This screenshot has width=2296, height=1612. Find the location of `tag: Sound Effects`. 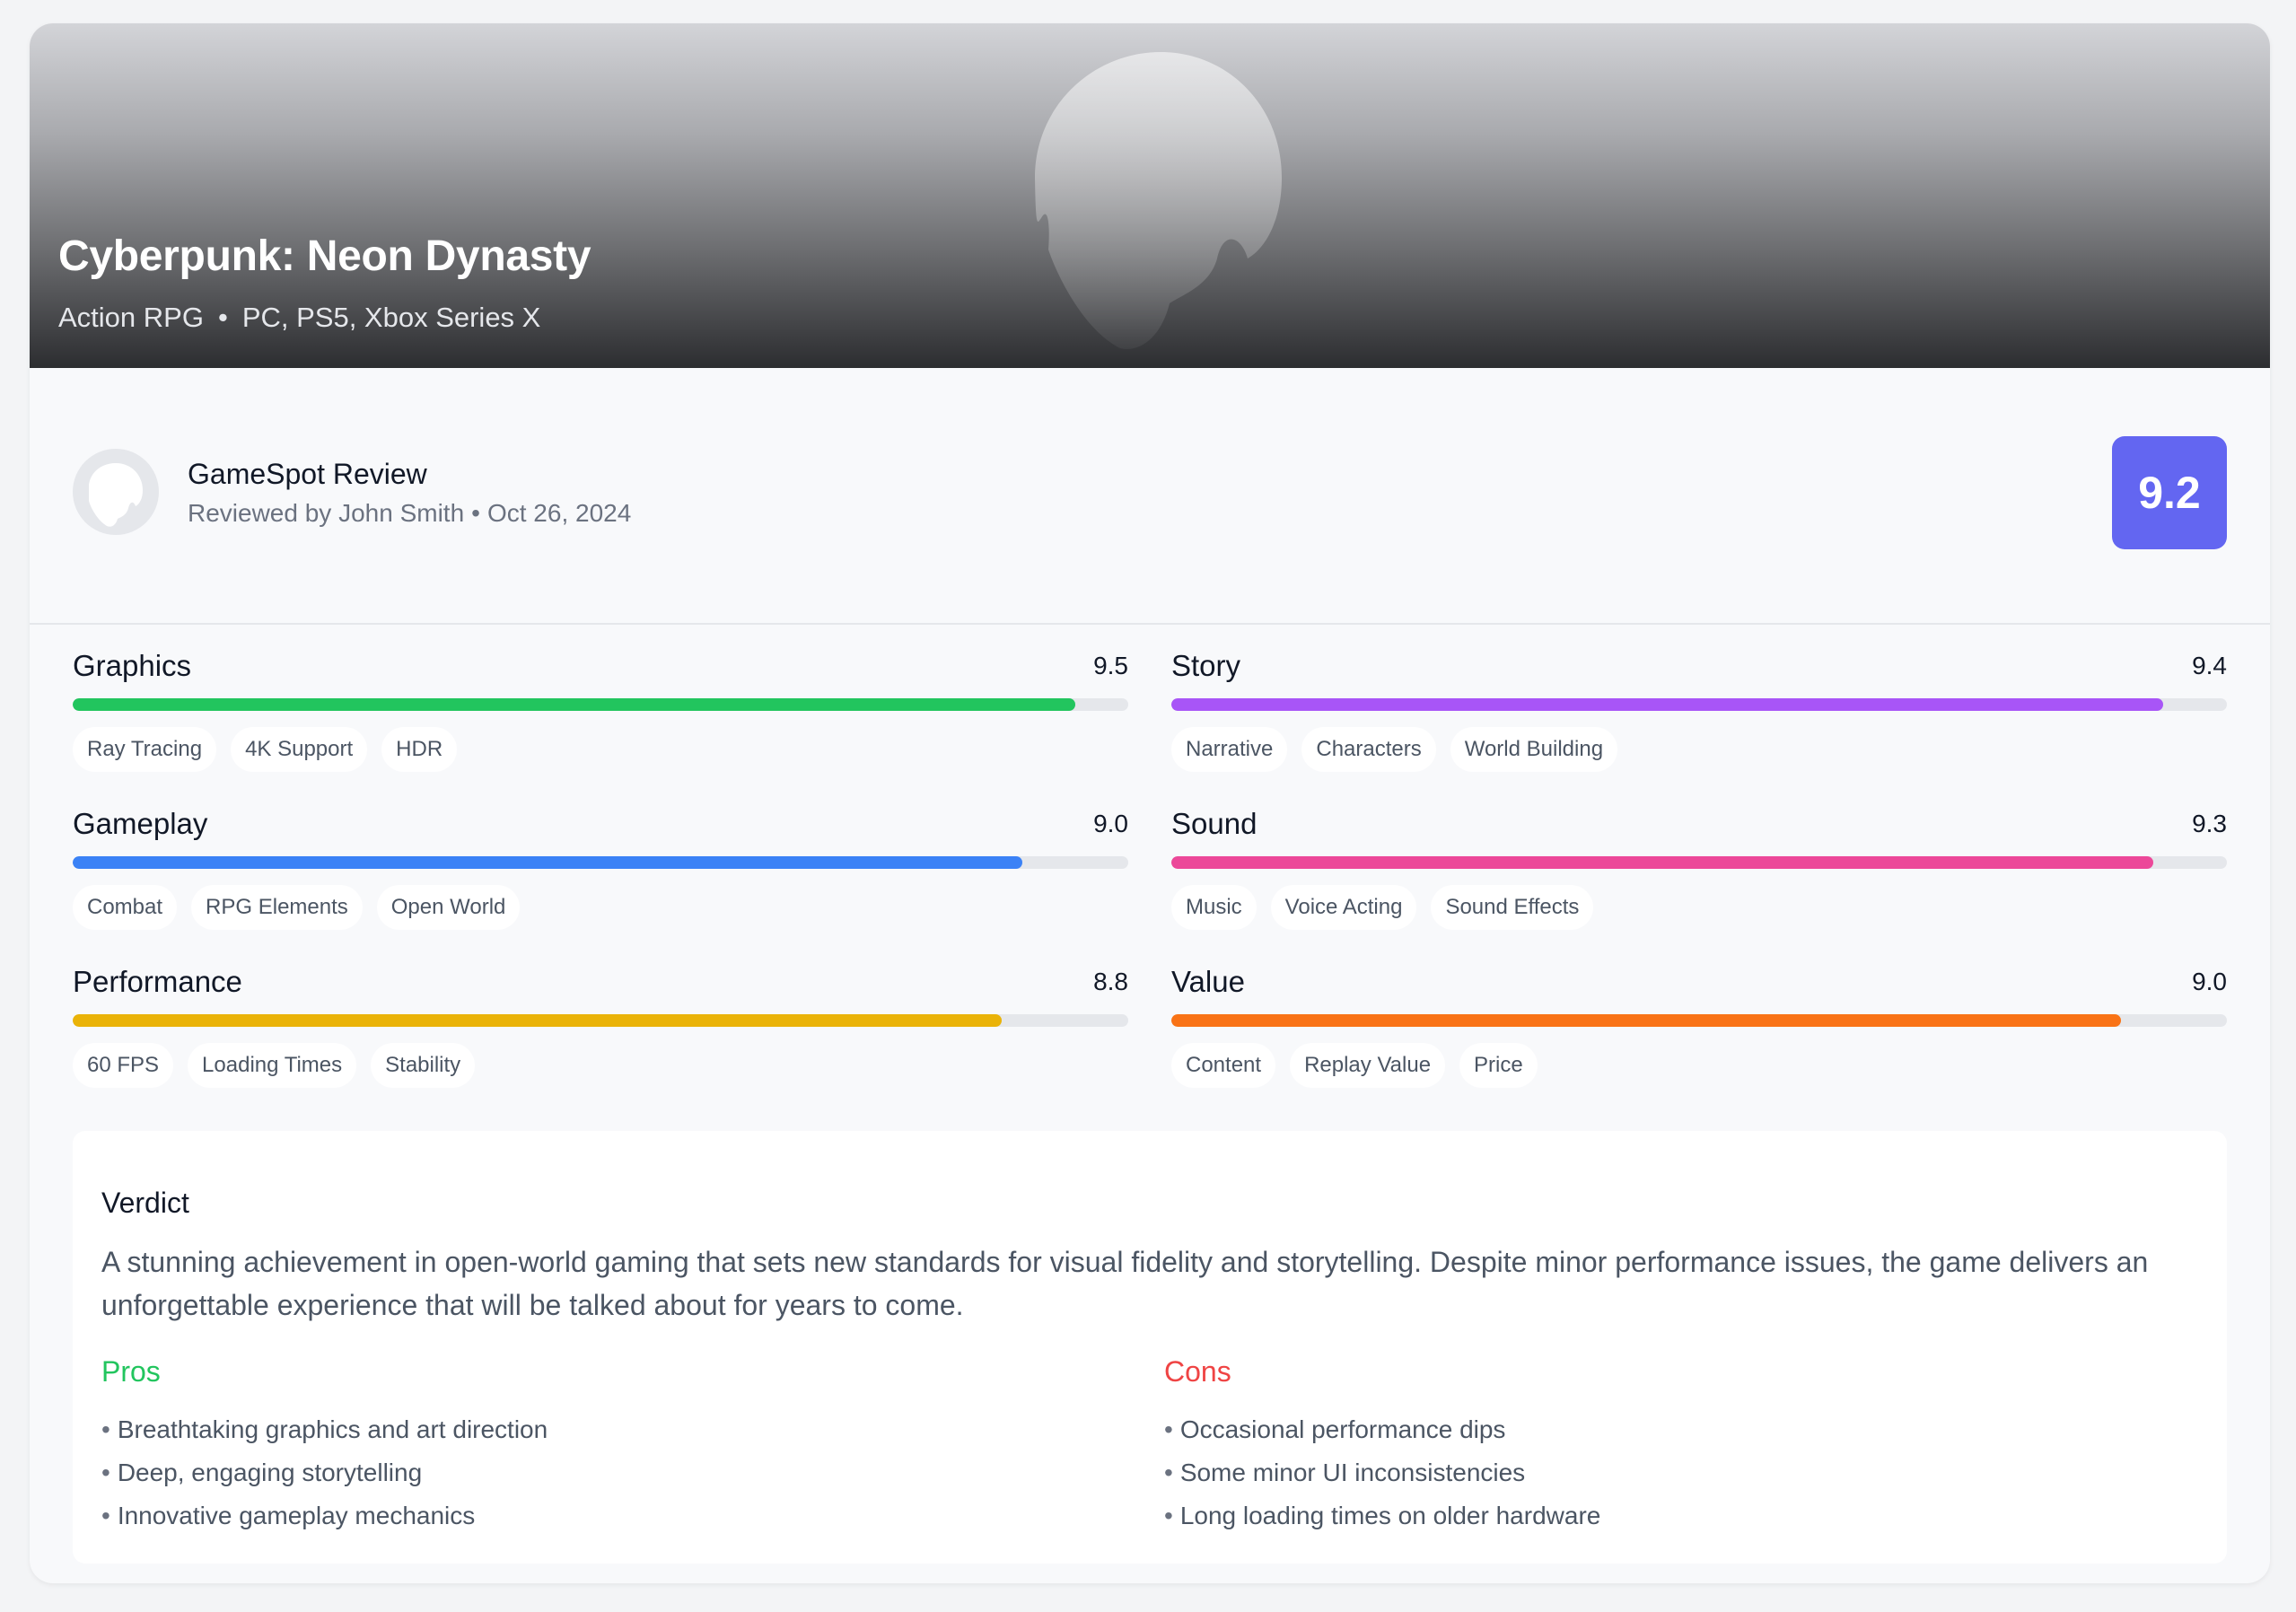

tag: Sound Effects is located at coordinates (1512, 907).